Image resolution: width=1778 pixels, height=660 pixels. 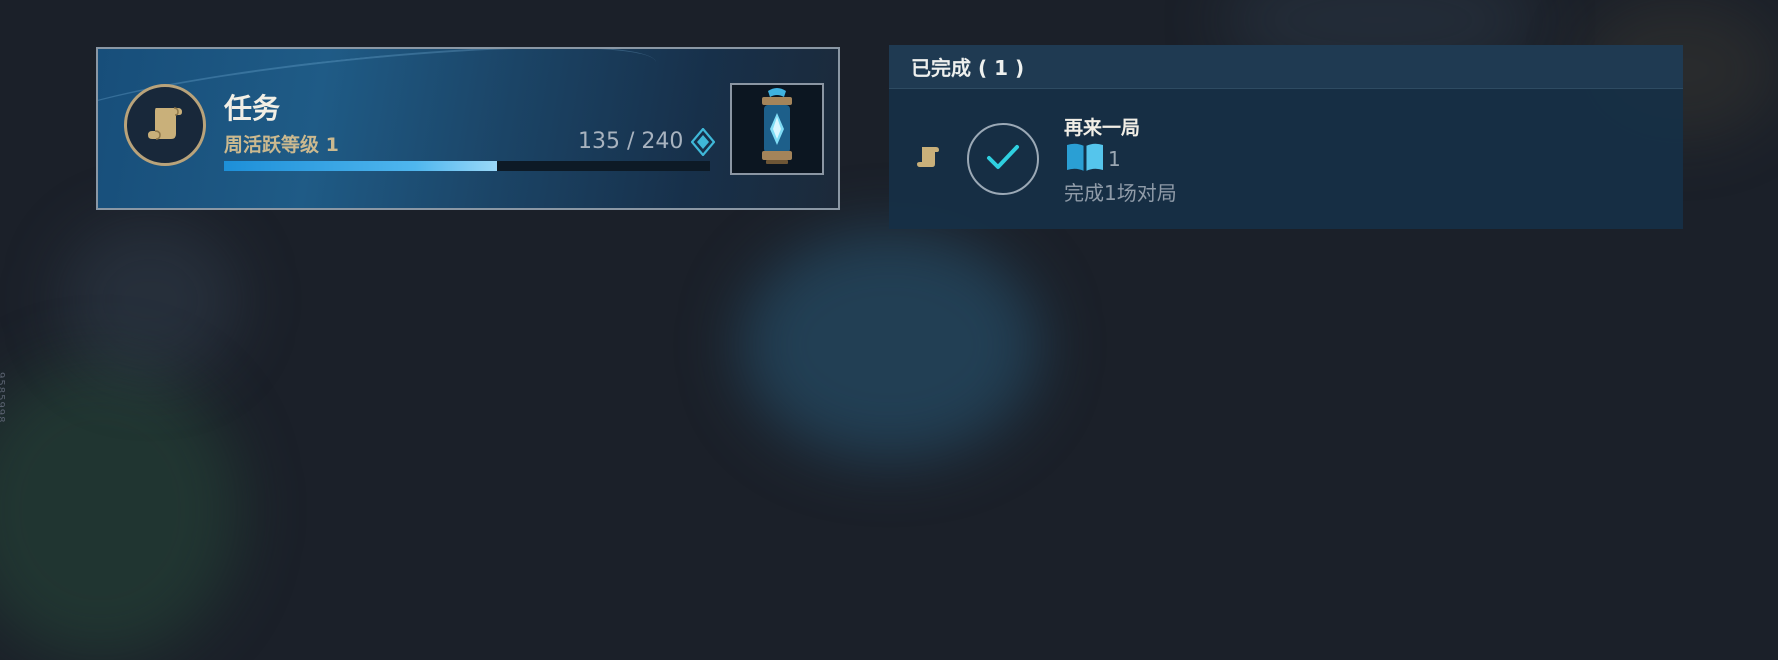 I want to click on completed-header: 已完成 ( 1 ), so click(x=1286, y=67).